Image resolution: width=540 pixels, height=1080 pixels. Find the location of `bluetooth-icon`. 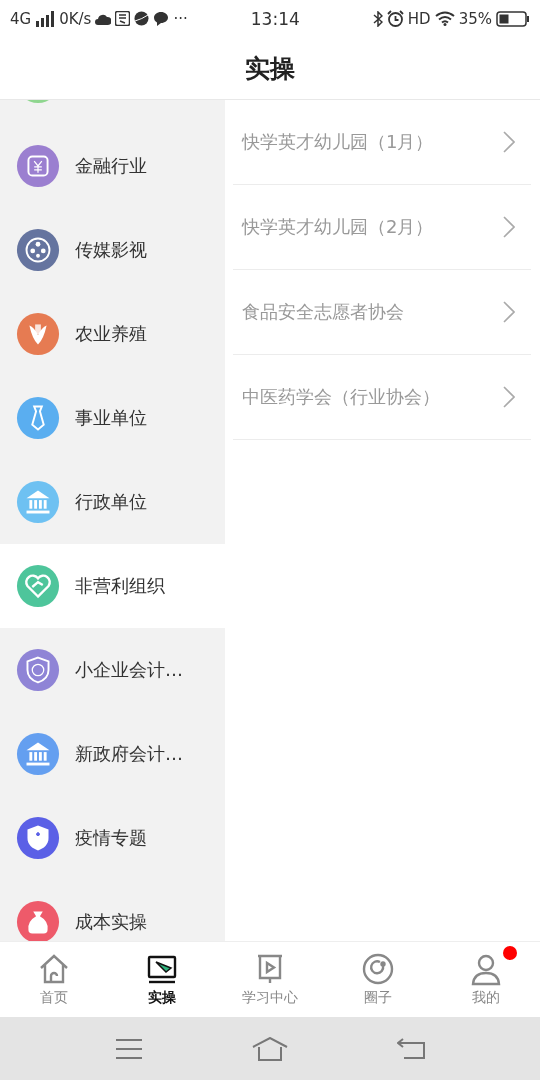

bluetooth-icon is located at coordinates (377, 18).